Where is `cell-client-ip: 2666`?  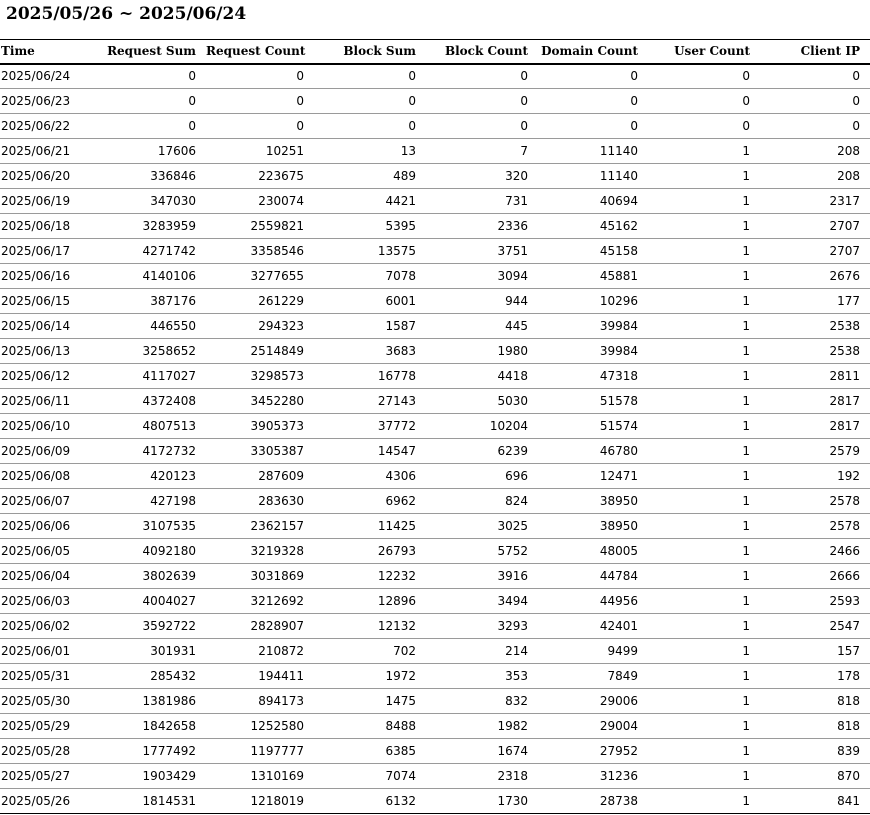 cell-client-ip: 2666 is located at coordinates (844, 576).